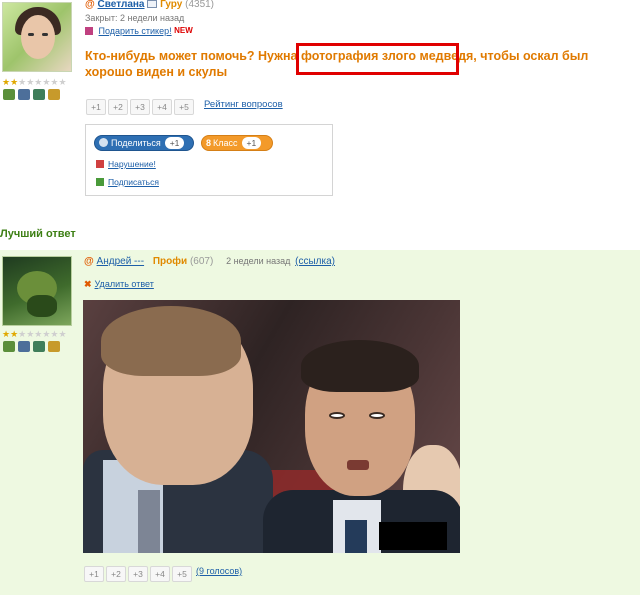  I want to click on report-row: Нарушение!, so click(126, 164).